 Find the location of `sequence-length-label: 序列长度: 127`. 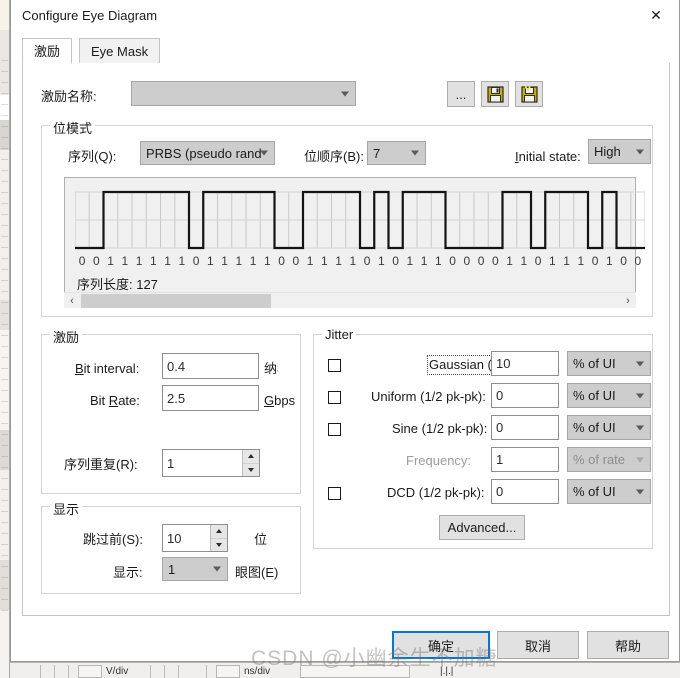

sequence-length-label: 序列长度: 127 is located at coordinates (117, 284).